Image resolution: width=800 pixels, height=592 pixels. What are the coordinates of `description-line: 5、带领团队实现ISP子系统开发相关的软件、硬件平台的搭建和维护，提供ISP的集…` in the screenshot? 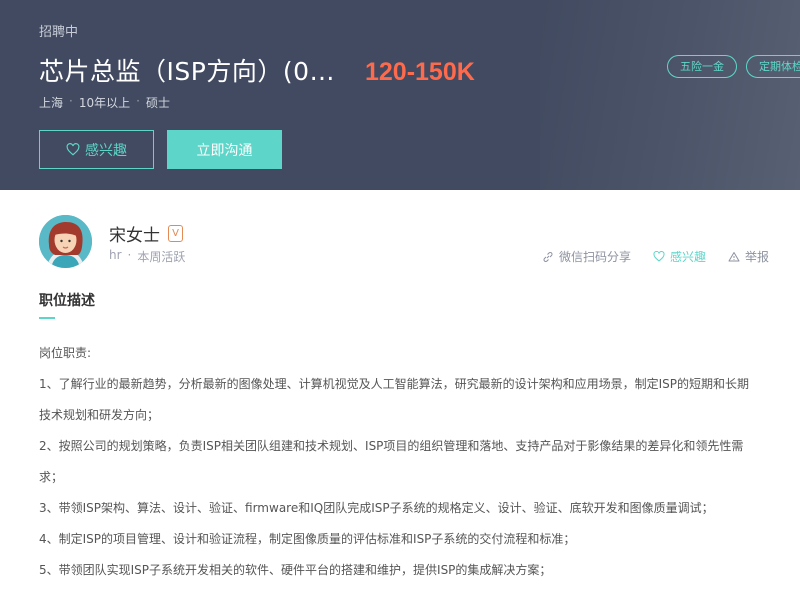 It's located at (295, 570).